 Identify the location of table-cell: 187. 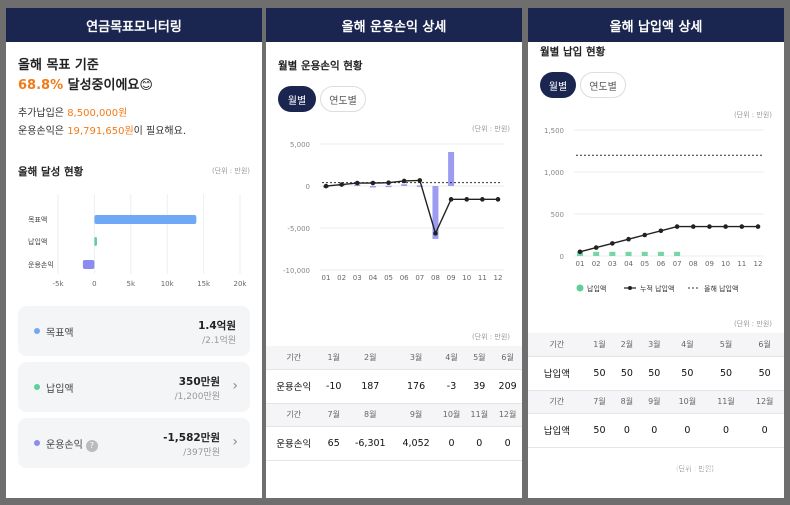
(370, 386).